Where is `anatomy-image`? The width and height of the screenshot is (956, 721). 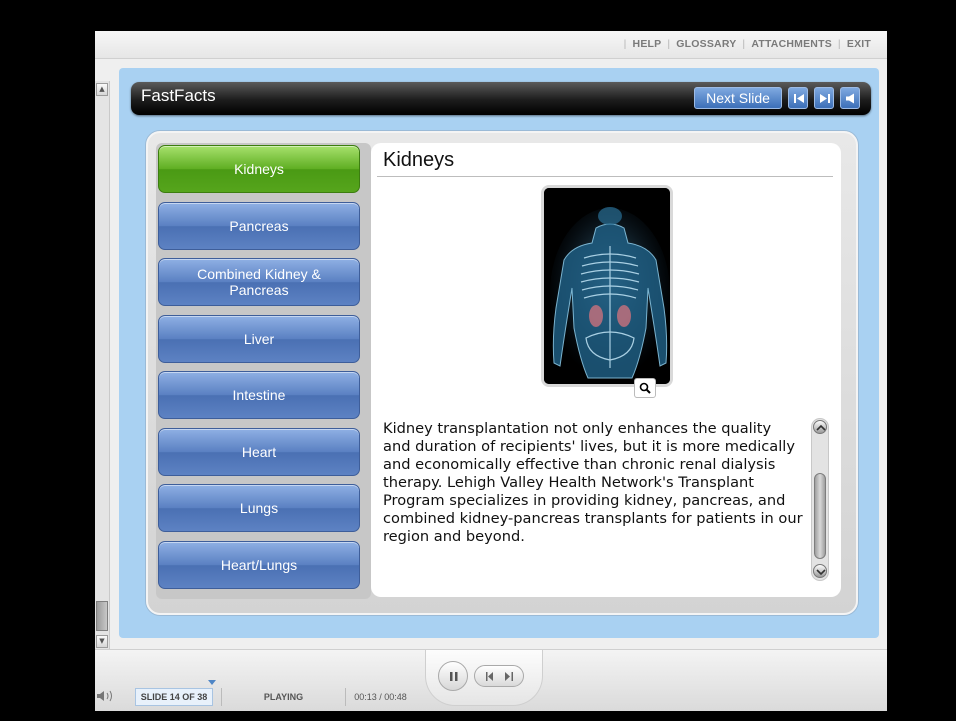
anatomy-image is located at coordinates (607, 286).